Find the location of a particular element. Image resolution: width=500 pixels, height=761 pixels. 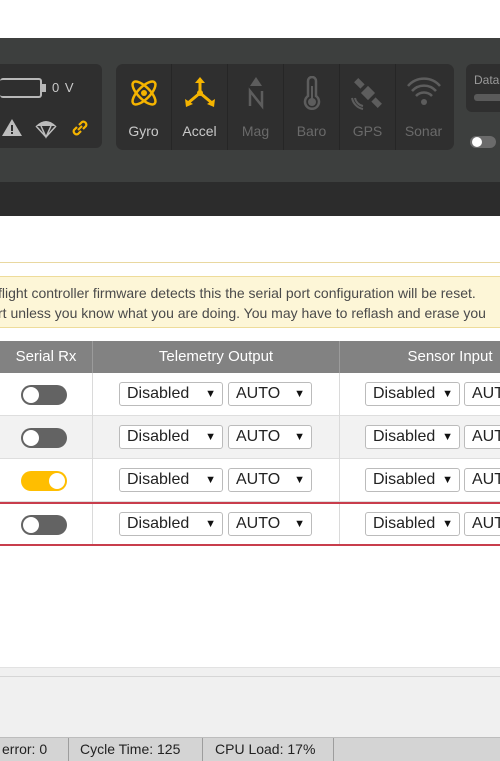

status-bar: error: 0 Cycle Time: 125 CPU Load: 17% is located at coordinates (250, 749).